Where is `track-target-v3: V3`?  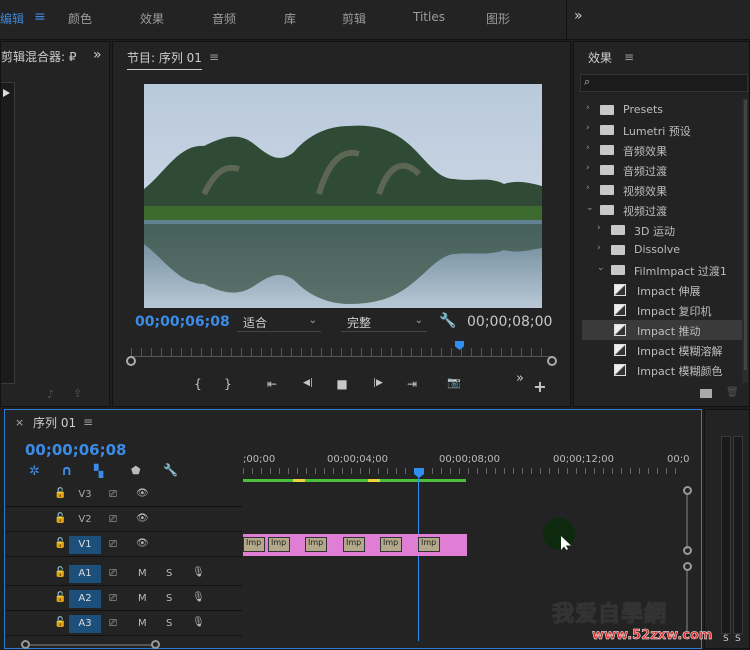
track-target-v3: V3 is located at coordinates (85, 495).